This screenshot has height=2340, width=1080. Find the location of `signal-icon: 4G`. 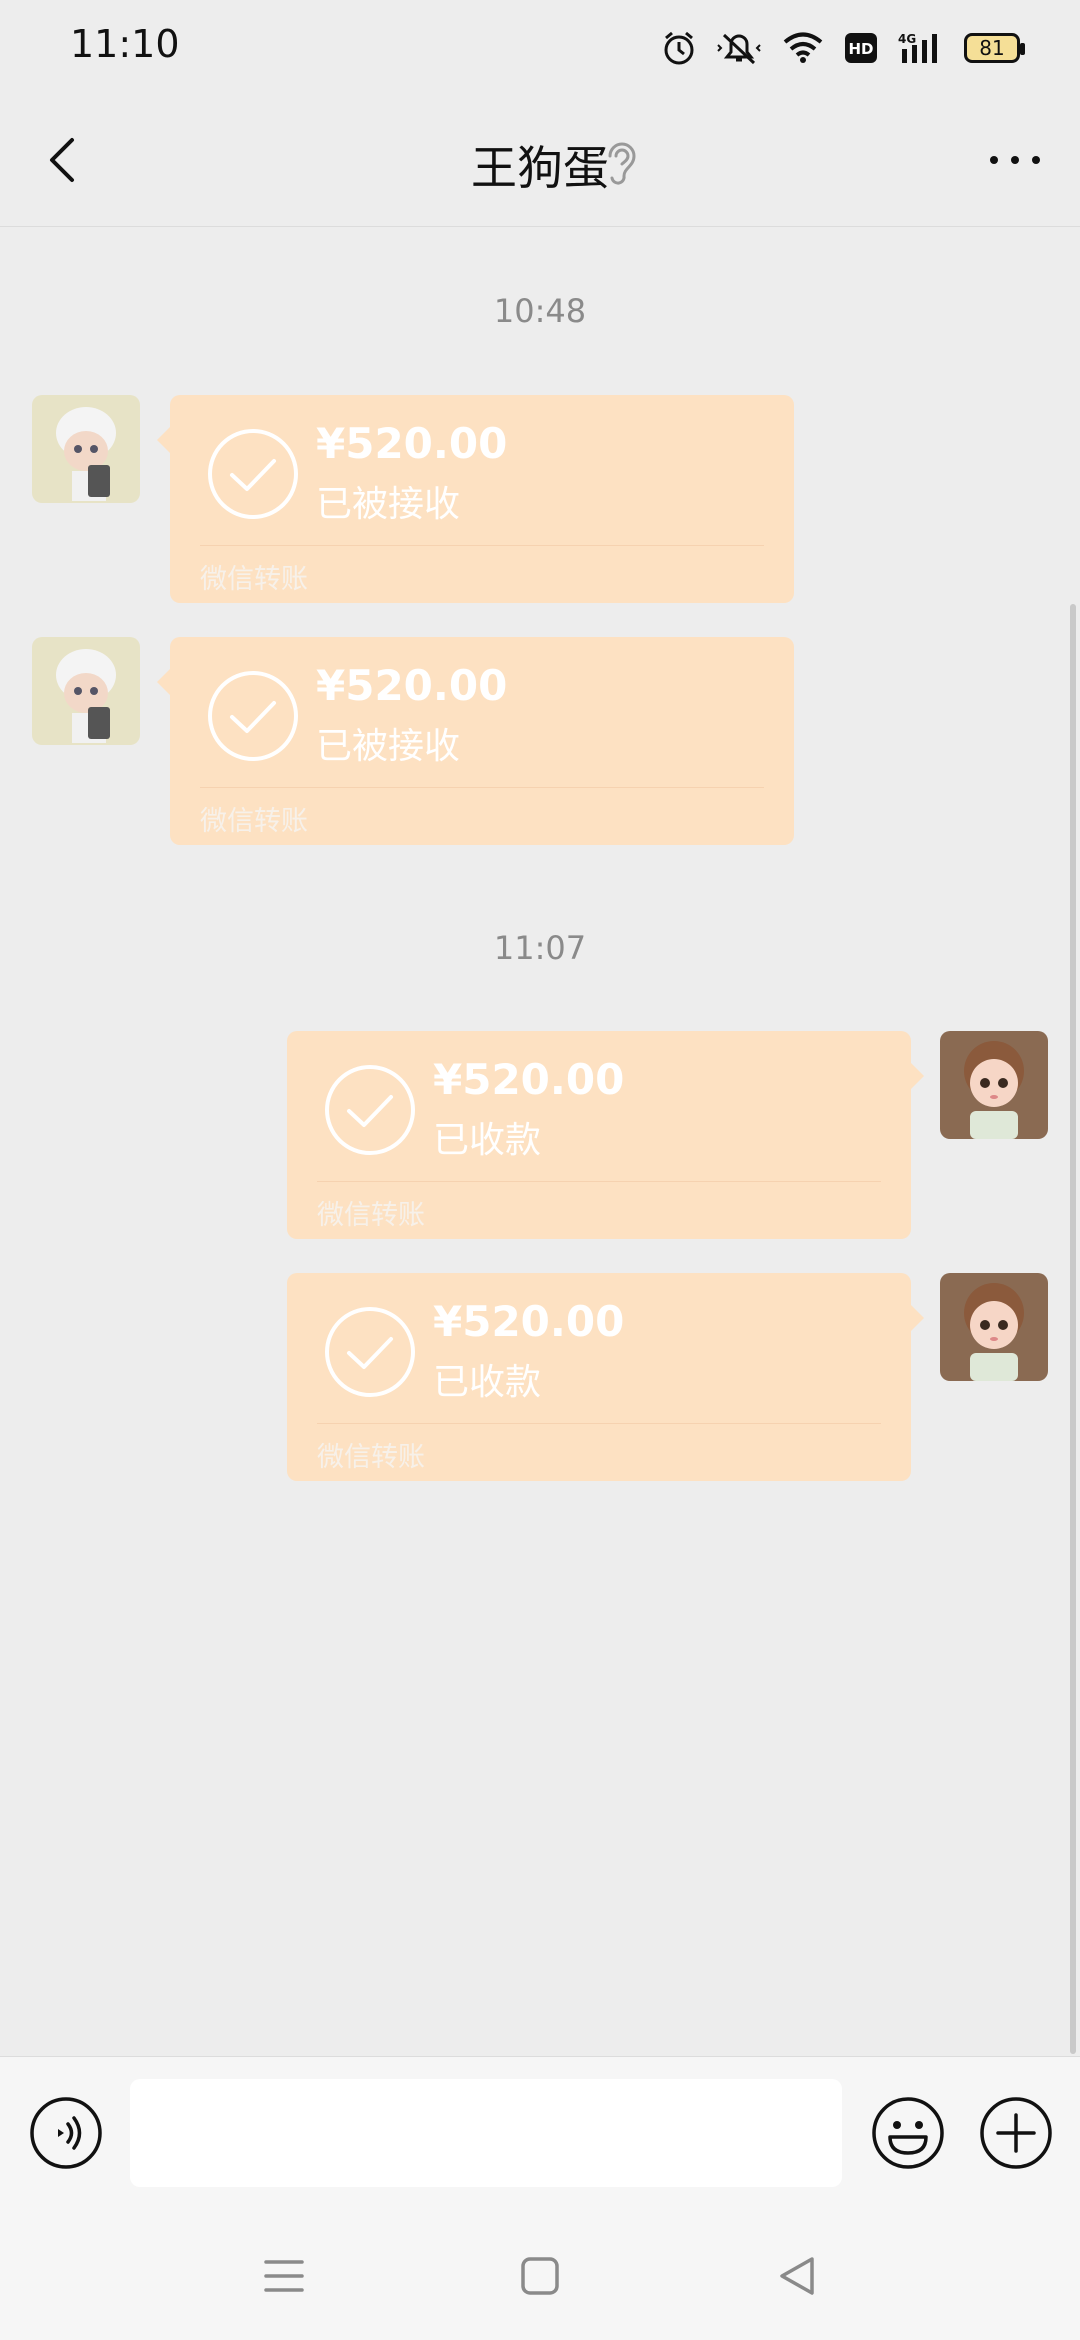

signal-icon: 4G is located at coordinates (917, 47).